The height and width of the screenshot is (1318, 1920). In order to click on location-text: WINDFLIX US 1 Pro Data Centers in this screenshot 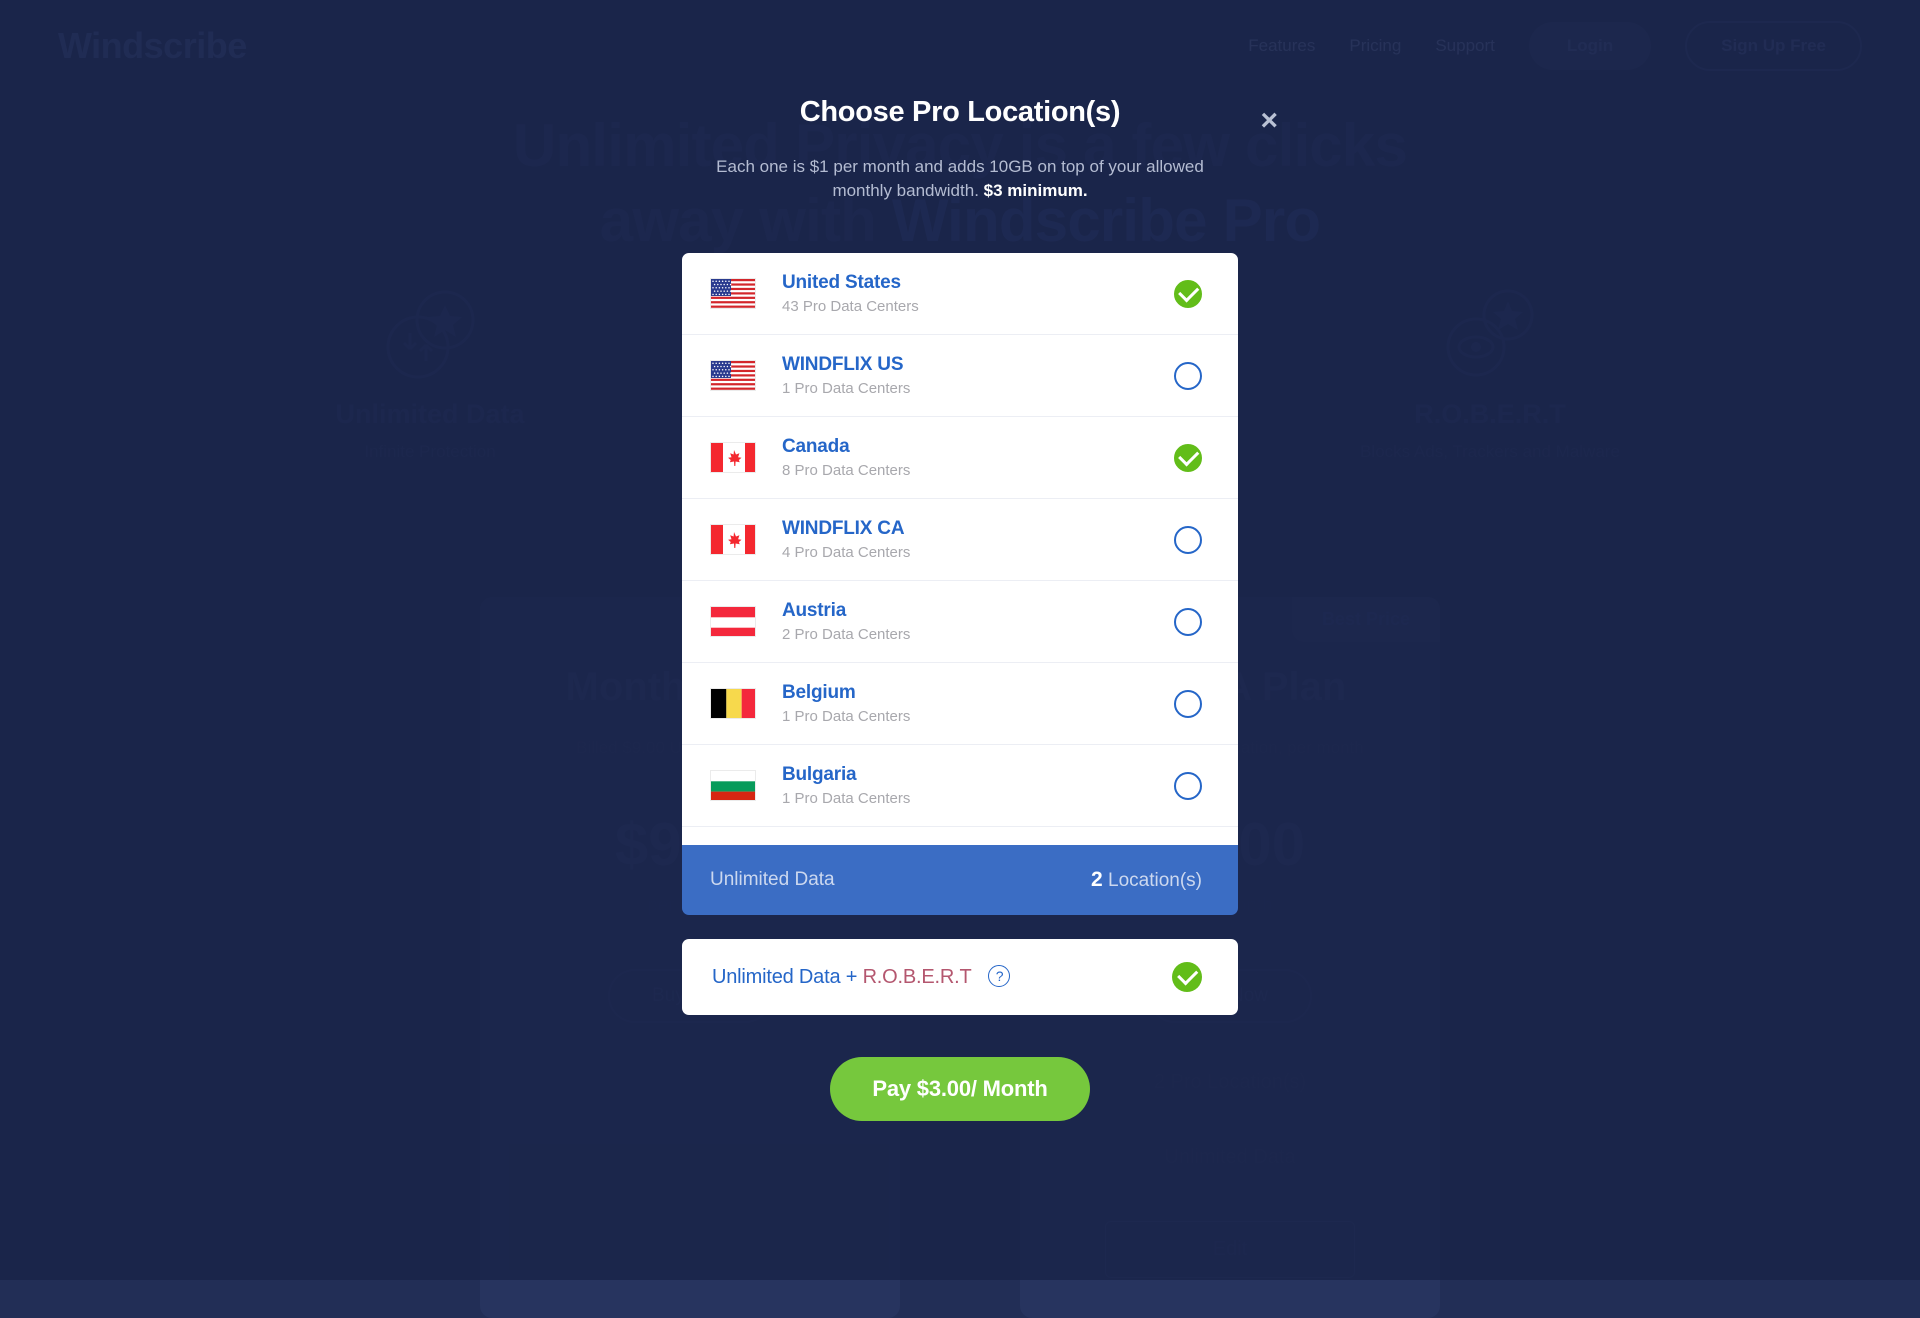, I will do `click(978, 375)`.